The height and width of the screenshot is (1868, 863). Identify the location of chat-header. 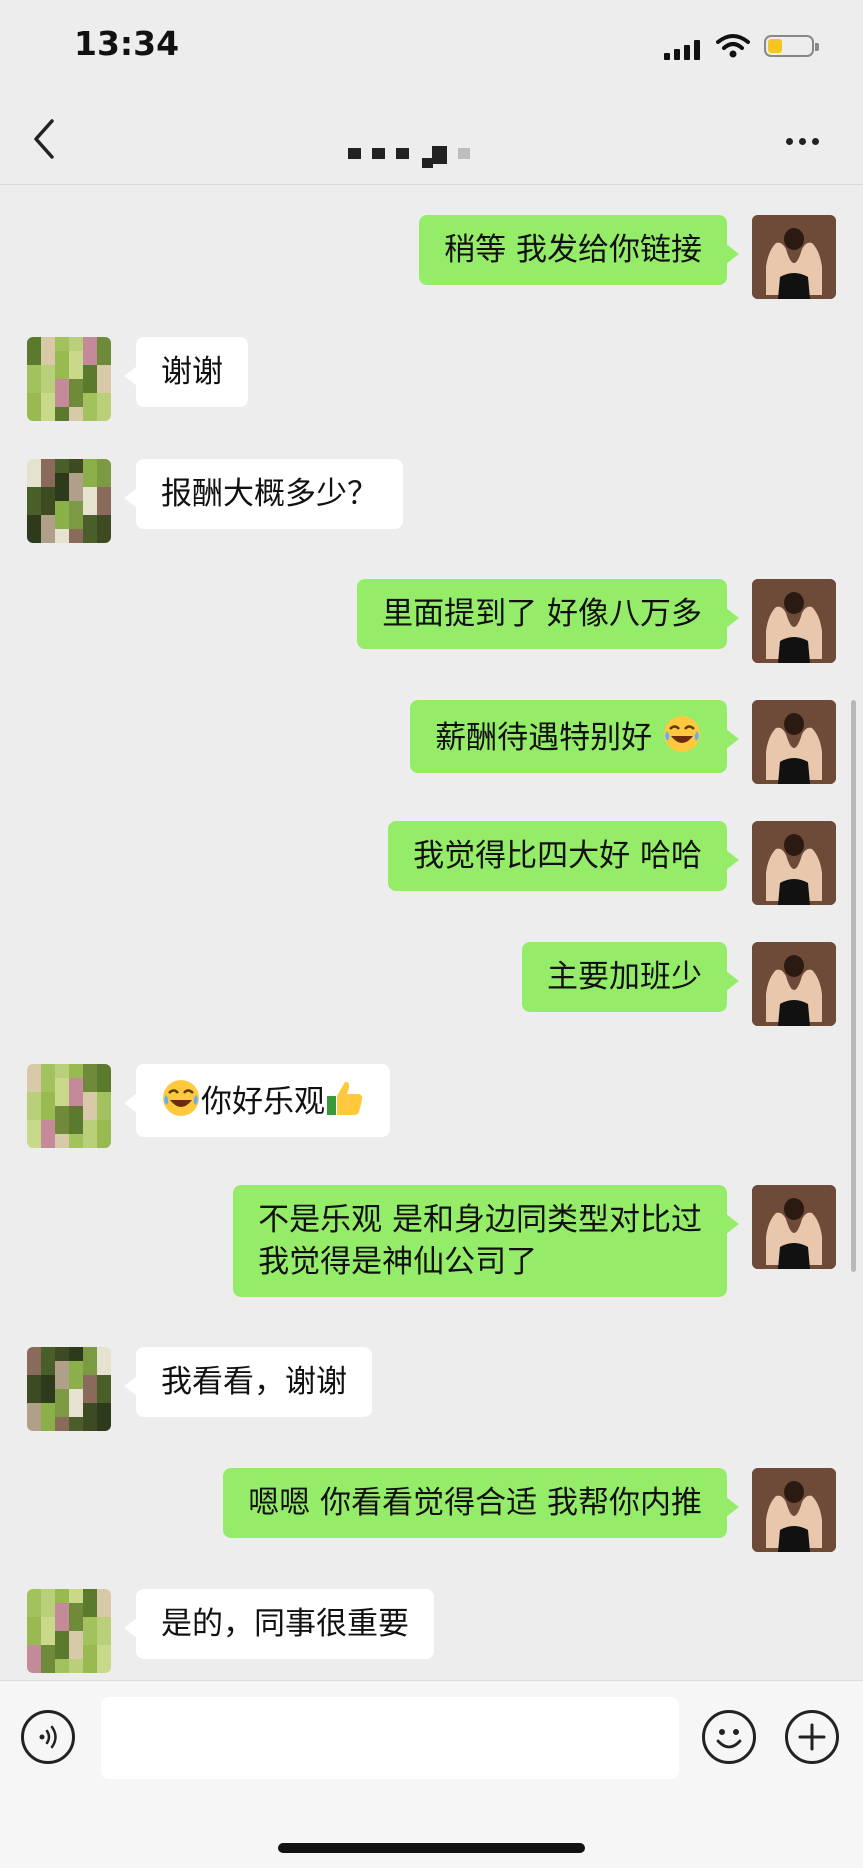
(431, 142).